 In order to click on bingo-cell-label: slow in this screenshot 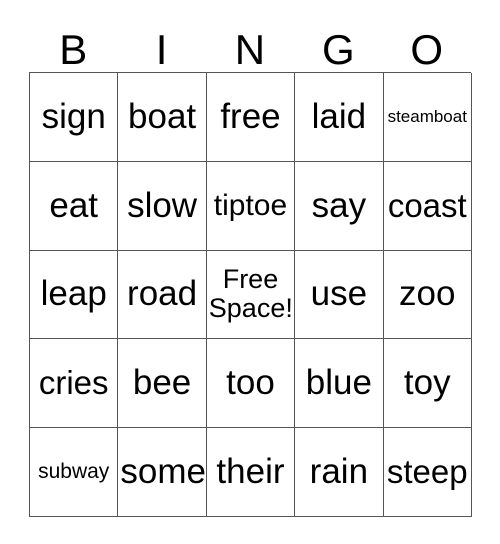, I will do `click(162, 205)`.